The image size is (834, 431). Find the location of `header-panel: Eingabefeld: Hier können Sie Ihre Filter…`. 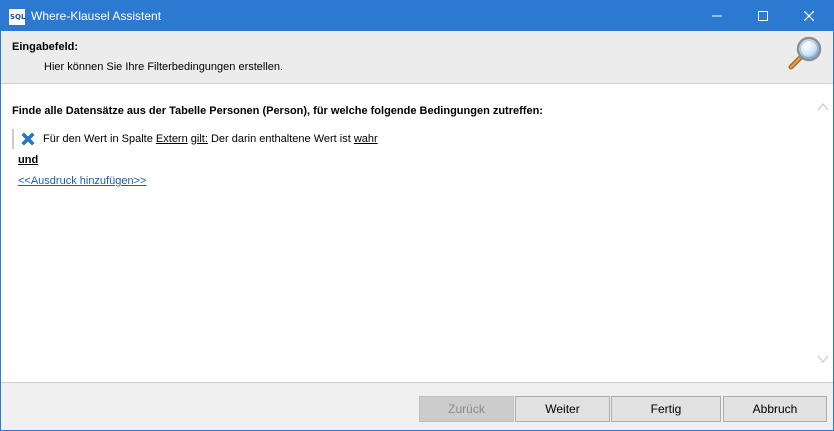

header-panel: Eingabefeld: Hier können Sie Ihre Filter… is located at coordinates (417, 57).